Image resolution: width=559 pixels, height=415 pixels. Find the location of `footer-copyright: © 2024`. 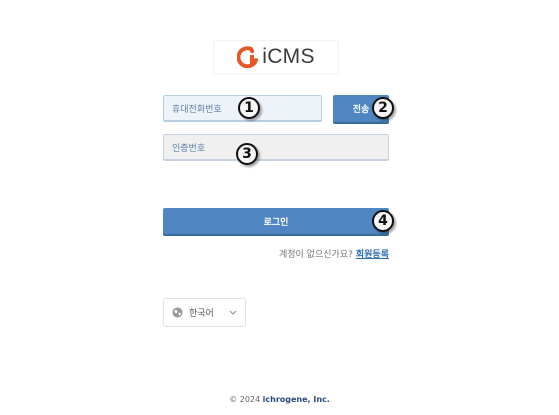

footer-copyright: © 2024 is located at coordinates (245, 399).